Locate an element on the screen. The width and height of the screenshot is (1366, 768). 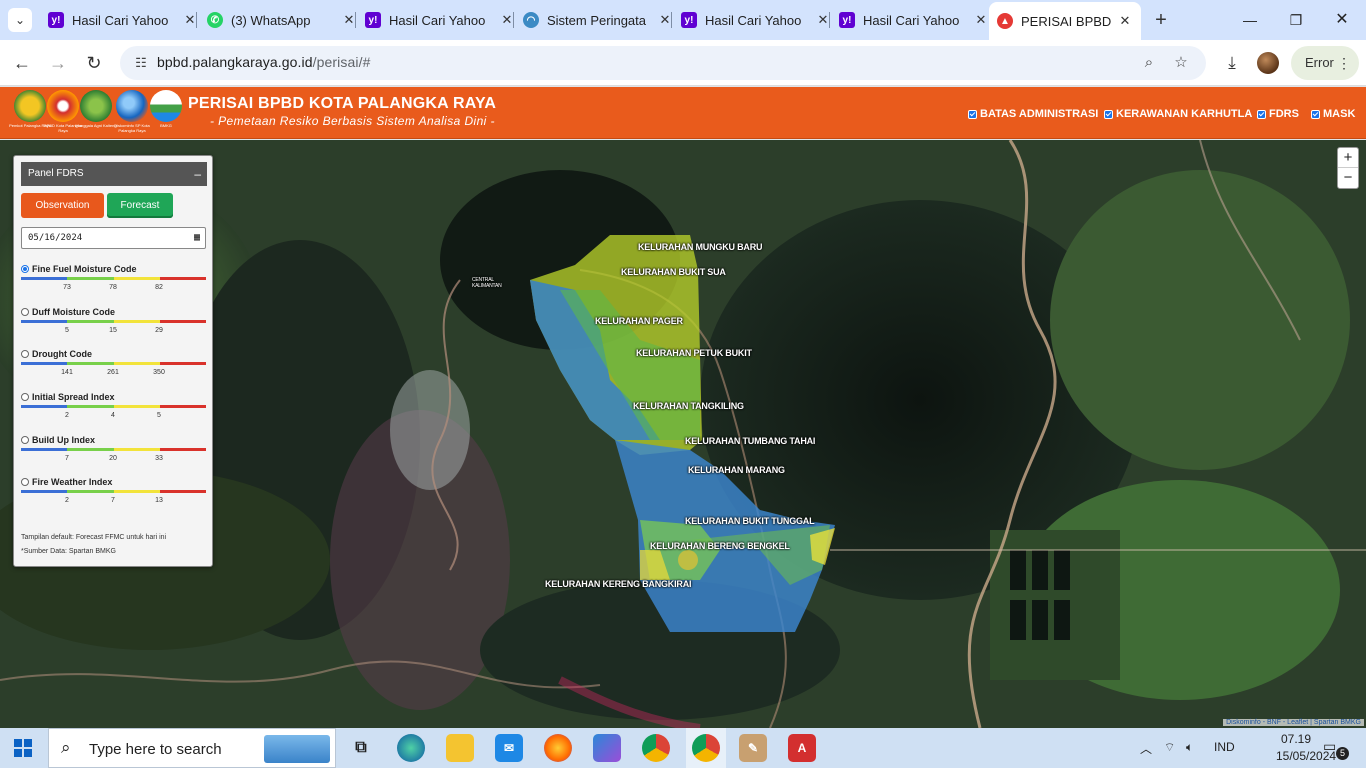
bookmark-star-icon: ☆ is located at coordinates (1181, 63).